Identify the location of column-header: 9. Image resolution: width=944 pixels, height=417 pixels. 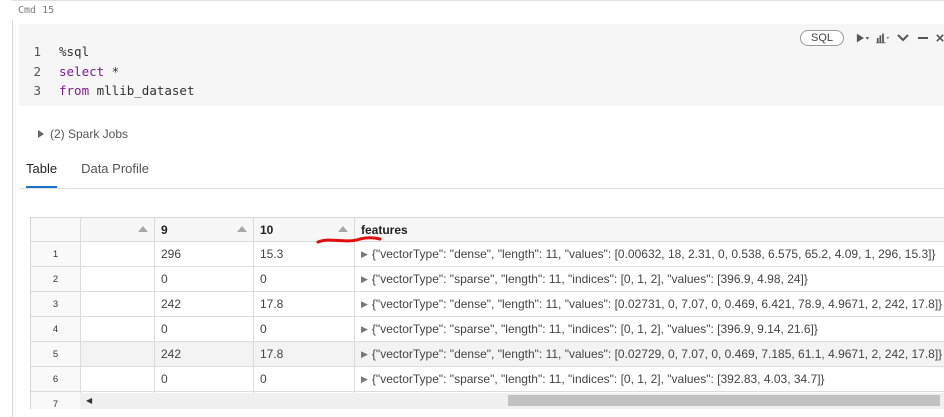
(204, 229).